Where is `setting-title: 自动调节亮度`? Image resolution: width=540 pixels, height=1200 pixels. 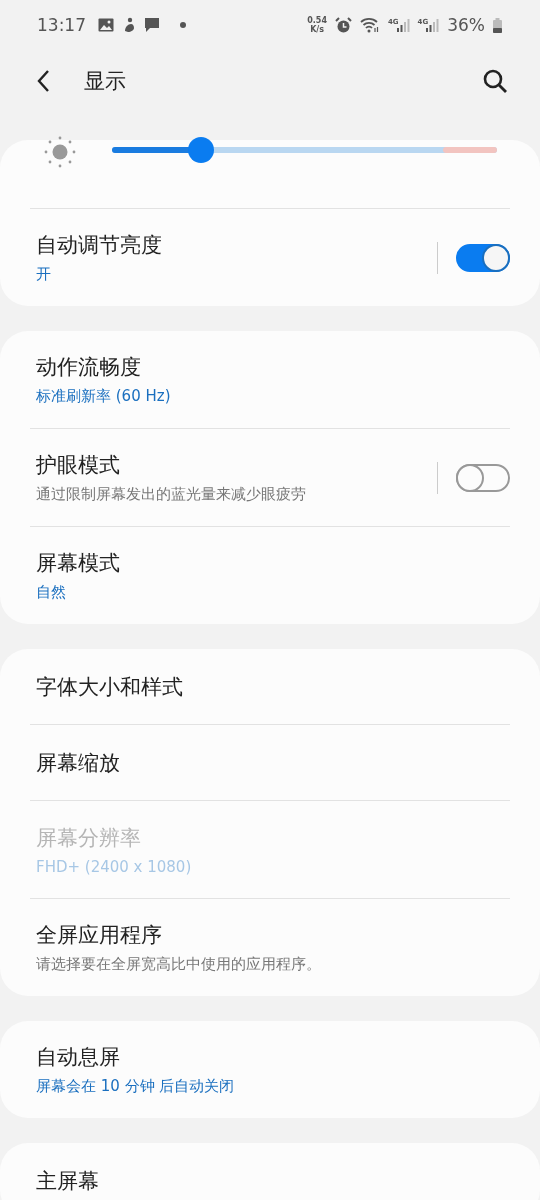 setting-title: 自动调节亮度 is located at coordinates (231, 245).